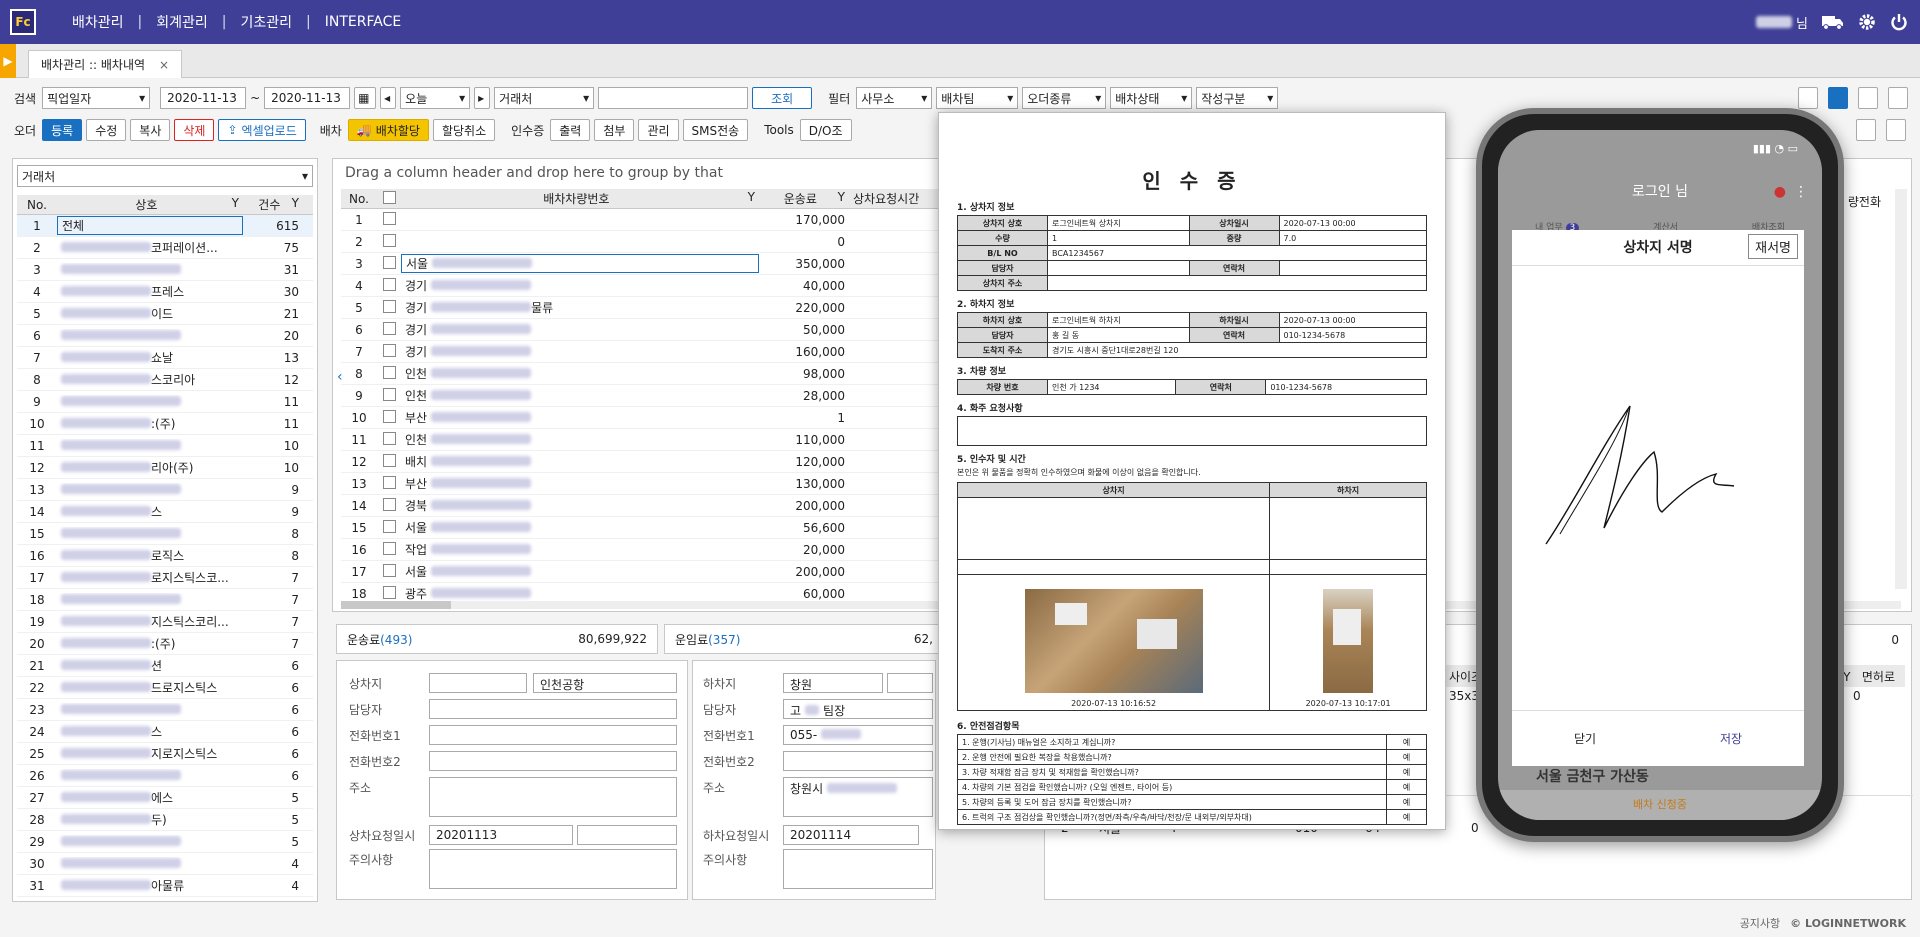 The width and height of the screenshot is (1920, 937). What do you see at coordinates (62, 130) in the screenshot?
I see `register-button: 등록` at bounding box center [62, 130].